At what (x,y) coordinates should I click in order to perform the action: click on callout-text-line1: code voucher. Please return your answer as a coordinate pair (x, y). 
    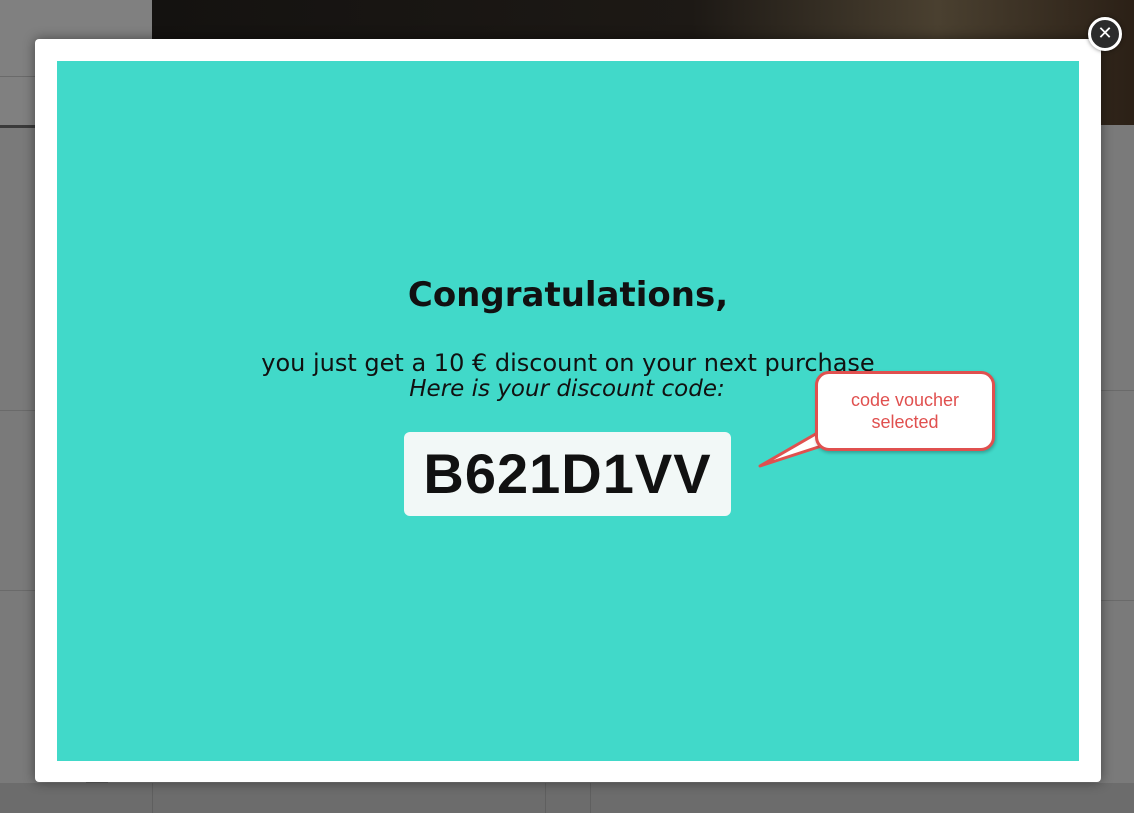
    Looking at the image, I should click on (905, 400).